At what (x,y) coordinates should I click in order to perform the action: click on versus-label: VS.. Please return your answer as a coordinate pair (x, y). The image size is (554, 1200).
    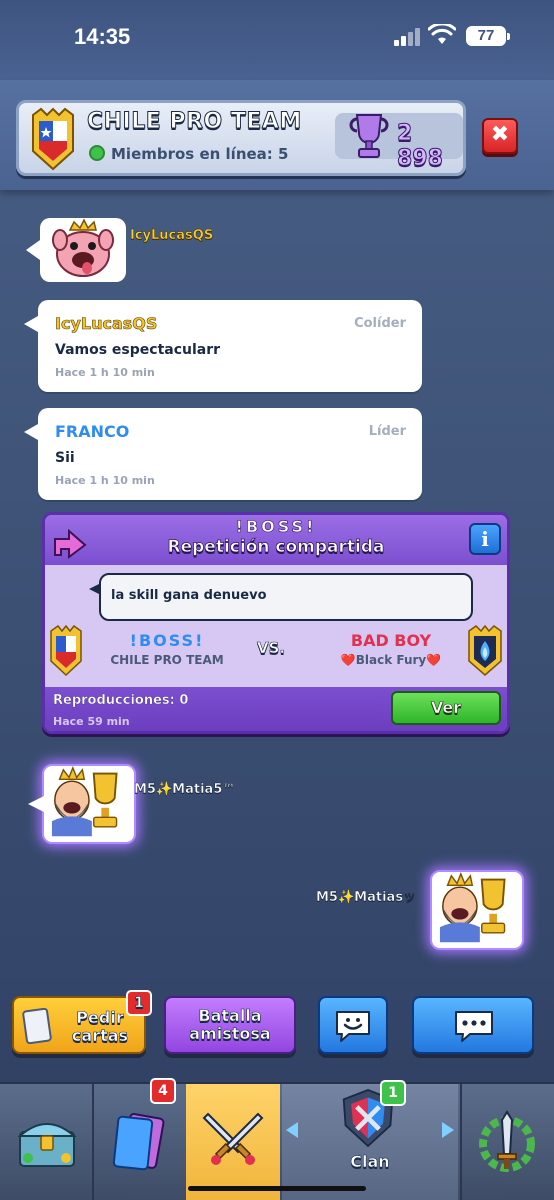
    Looking at the image, I should click on (271, 648).